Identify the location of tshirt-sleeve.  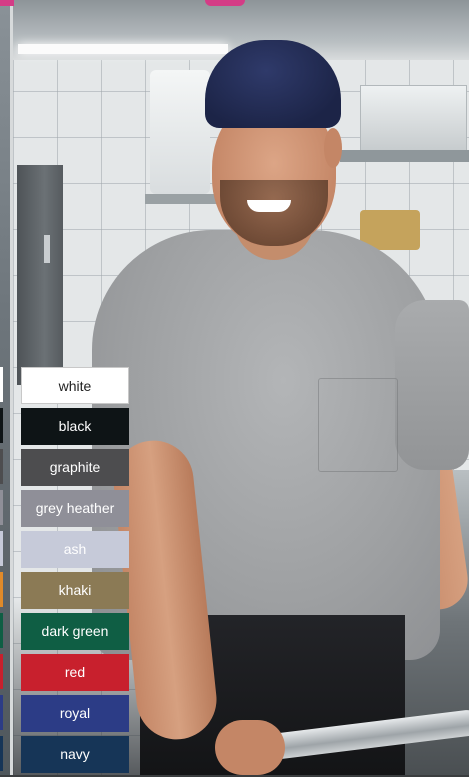
(432, 385).